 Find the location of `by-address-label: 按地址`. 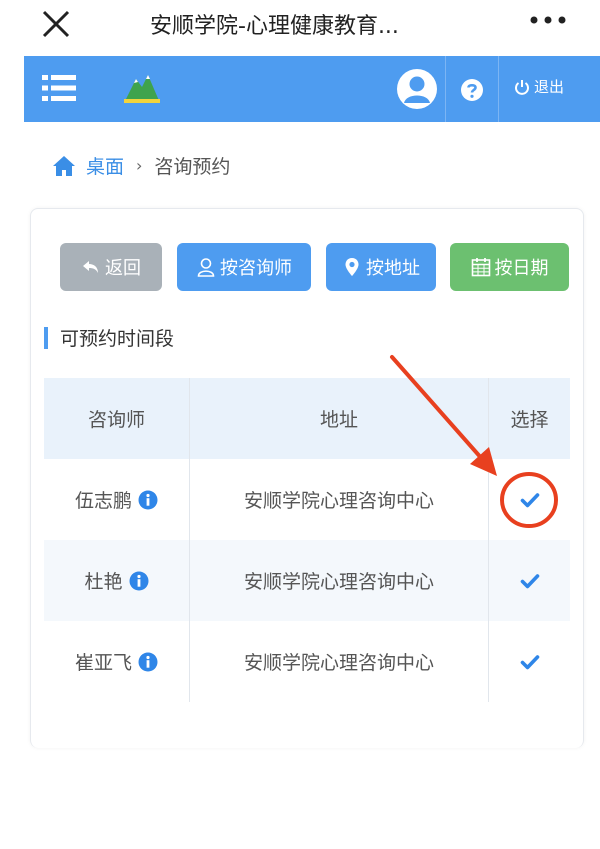

by-address-label: 按地址 is located at coordinates (393, 268).